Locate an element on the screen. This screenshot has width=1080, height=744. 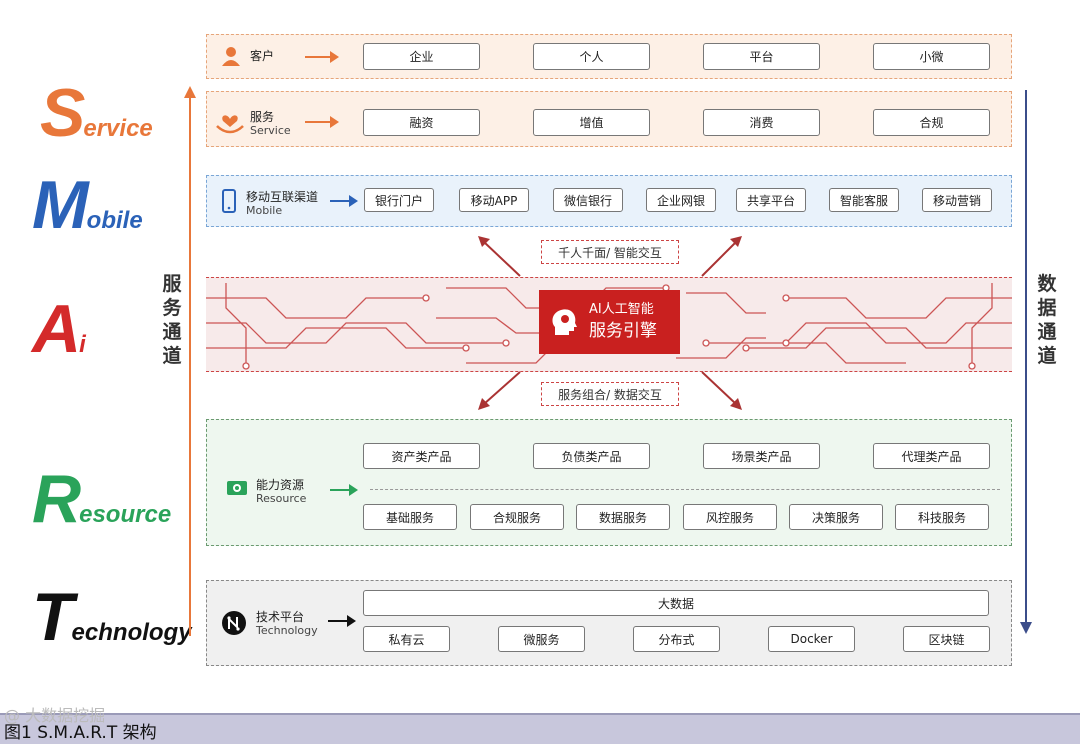
service-value-added: 增值 is located at coordinates (591, 122).